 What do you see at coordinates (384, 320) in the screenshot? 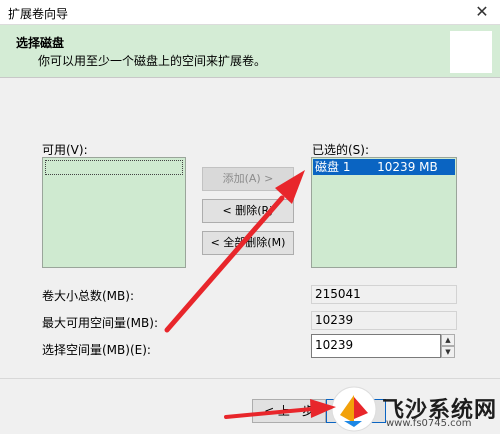
I see `max-space-value: 10239` at bounding box center [384, 320].